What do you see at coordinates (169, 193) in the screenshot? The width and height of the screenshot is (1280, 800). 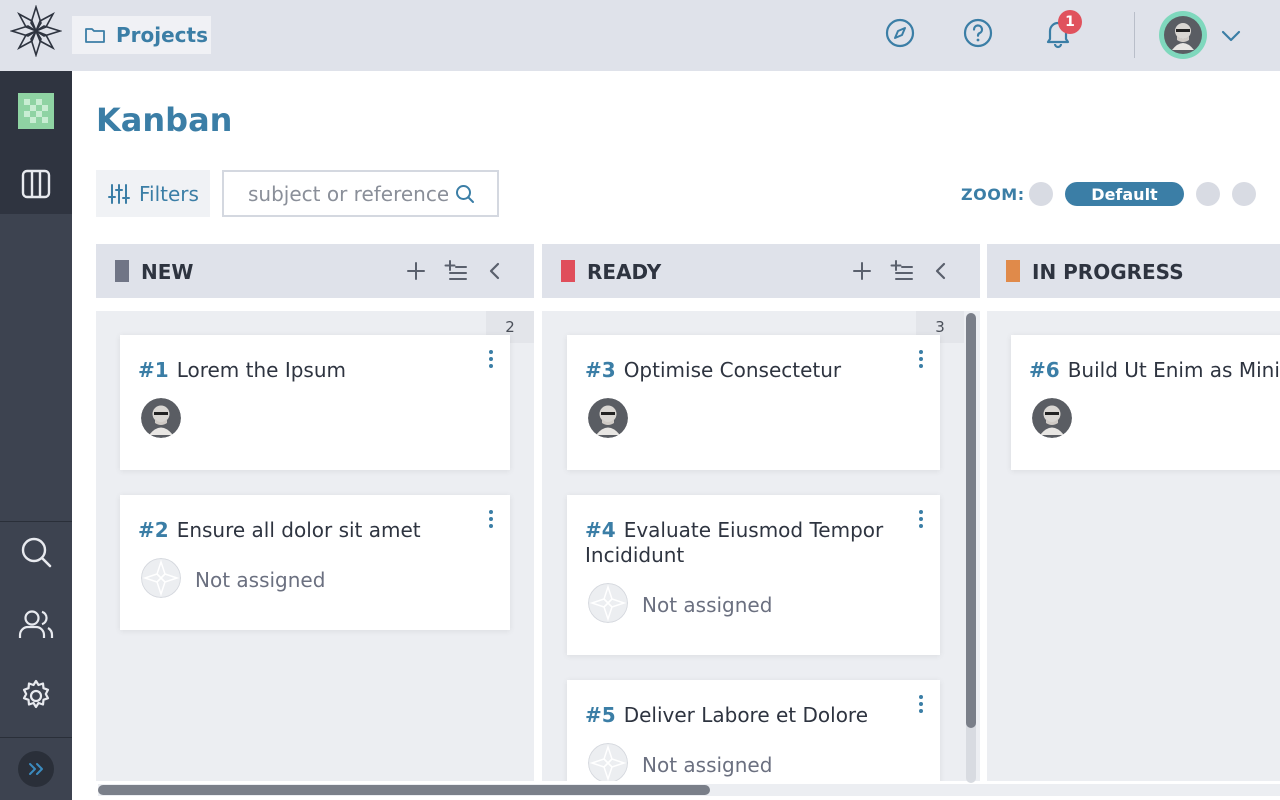 I see `filters-label: Filters` at bounding box center [169, 193].